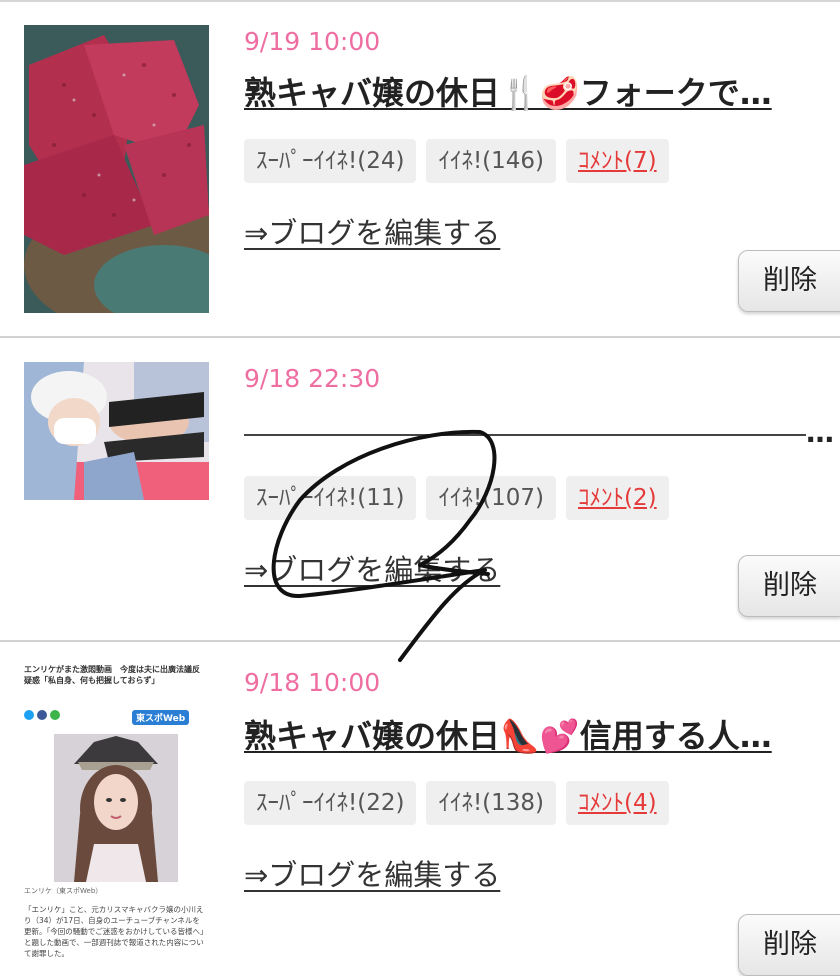  I want to click on post-date: 9/18 10:00, so click(312, 682).